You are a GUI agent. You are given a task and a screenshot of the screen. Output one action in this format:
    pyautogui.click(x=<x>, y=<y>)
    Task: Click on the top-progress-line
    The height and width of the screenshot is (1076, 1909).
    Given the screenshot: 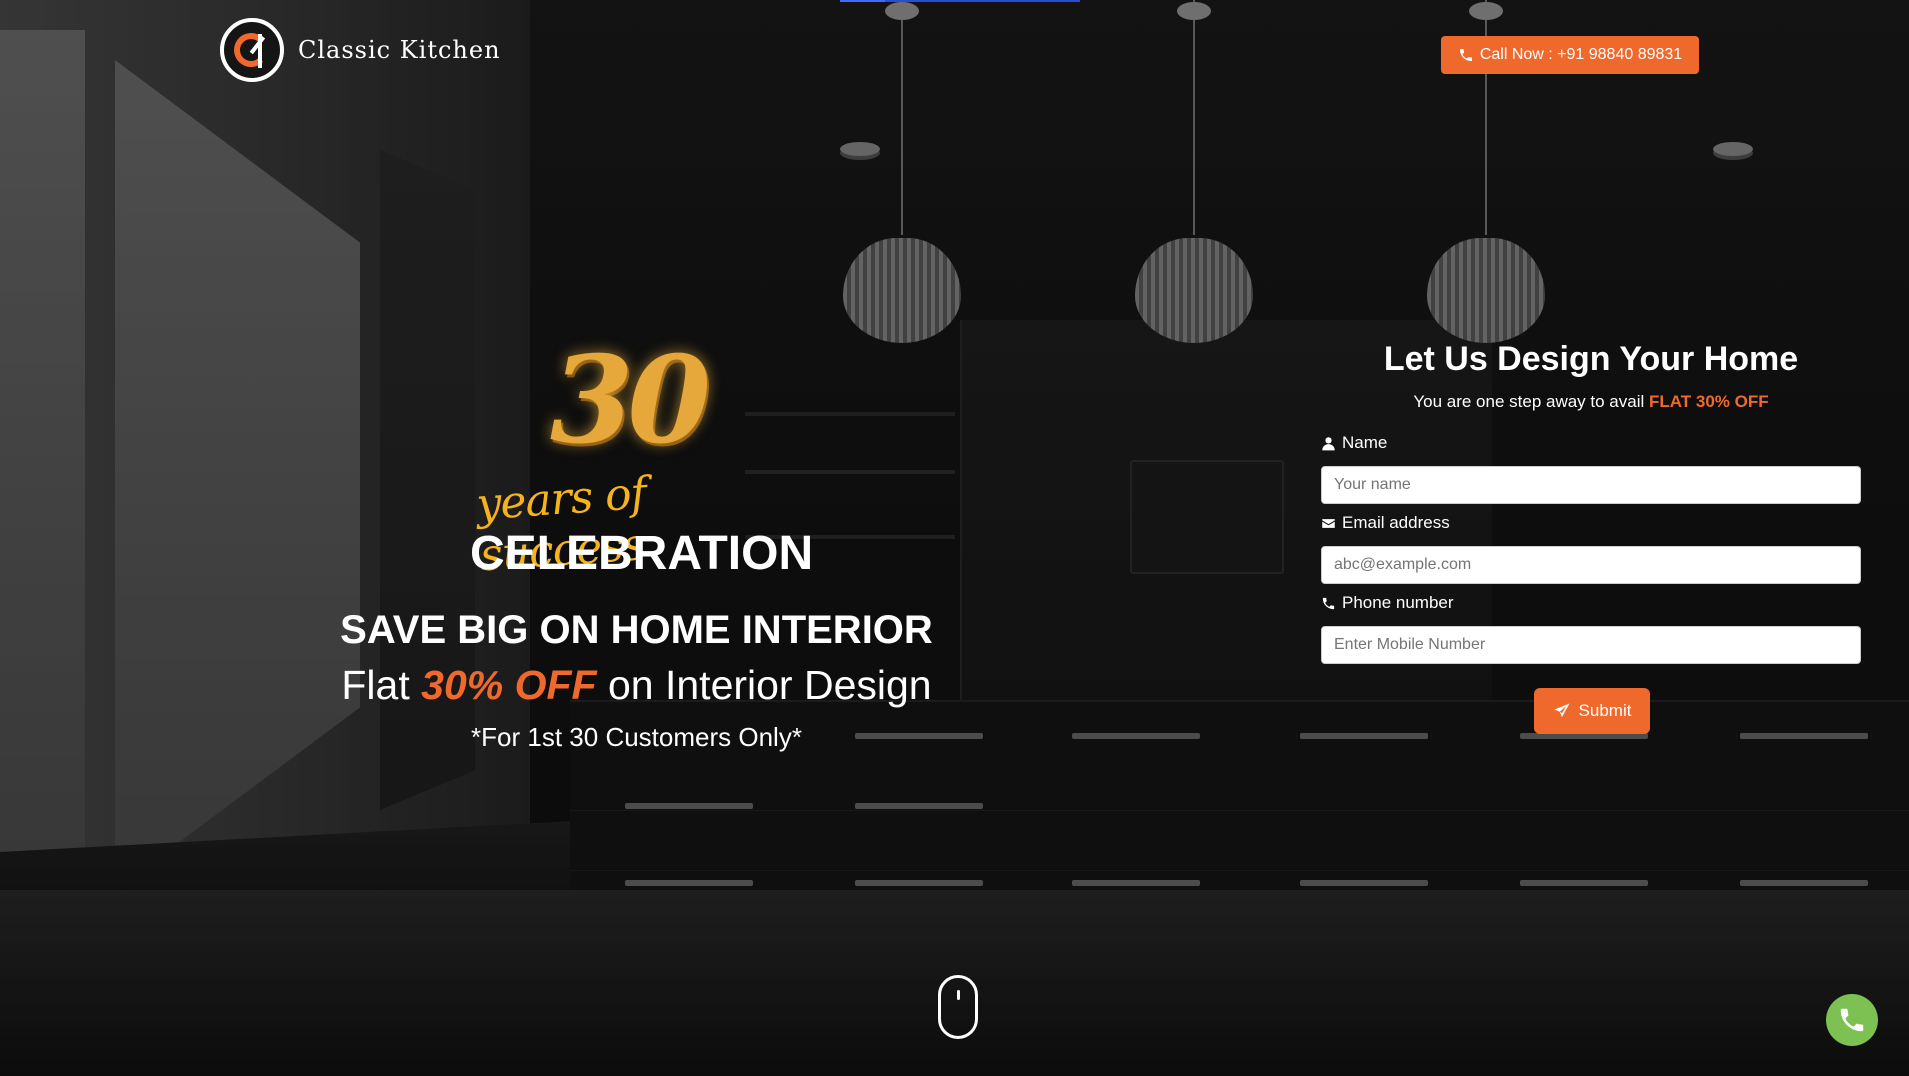 What is the action you would take?
    pyautogui.click(x=960, y=1)
    